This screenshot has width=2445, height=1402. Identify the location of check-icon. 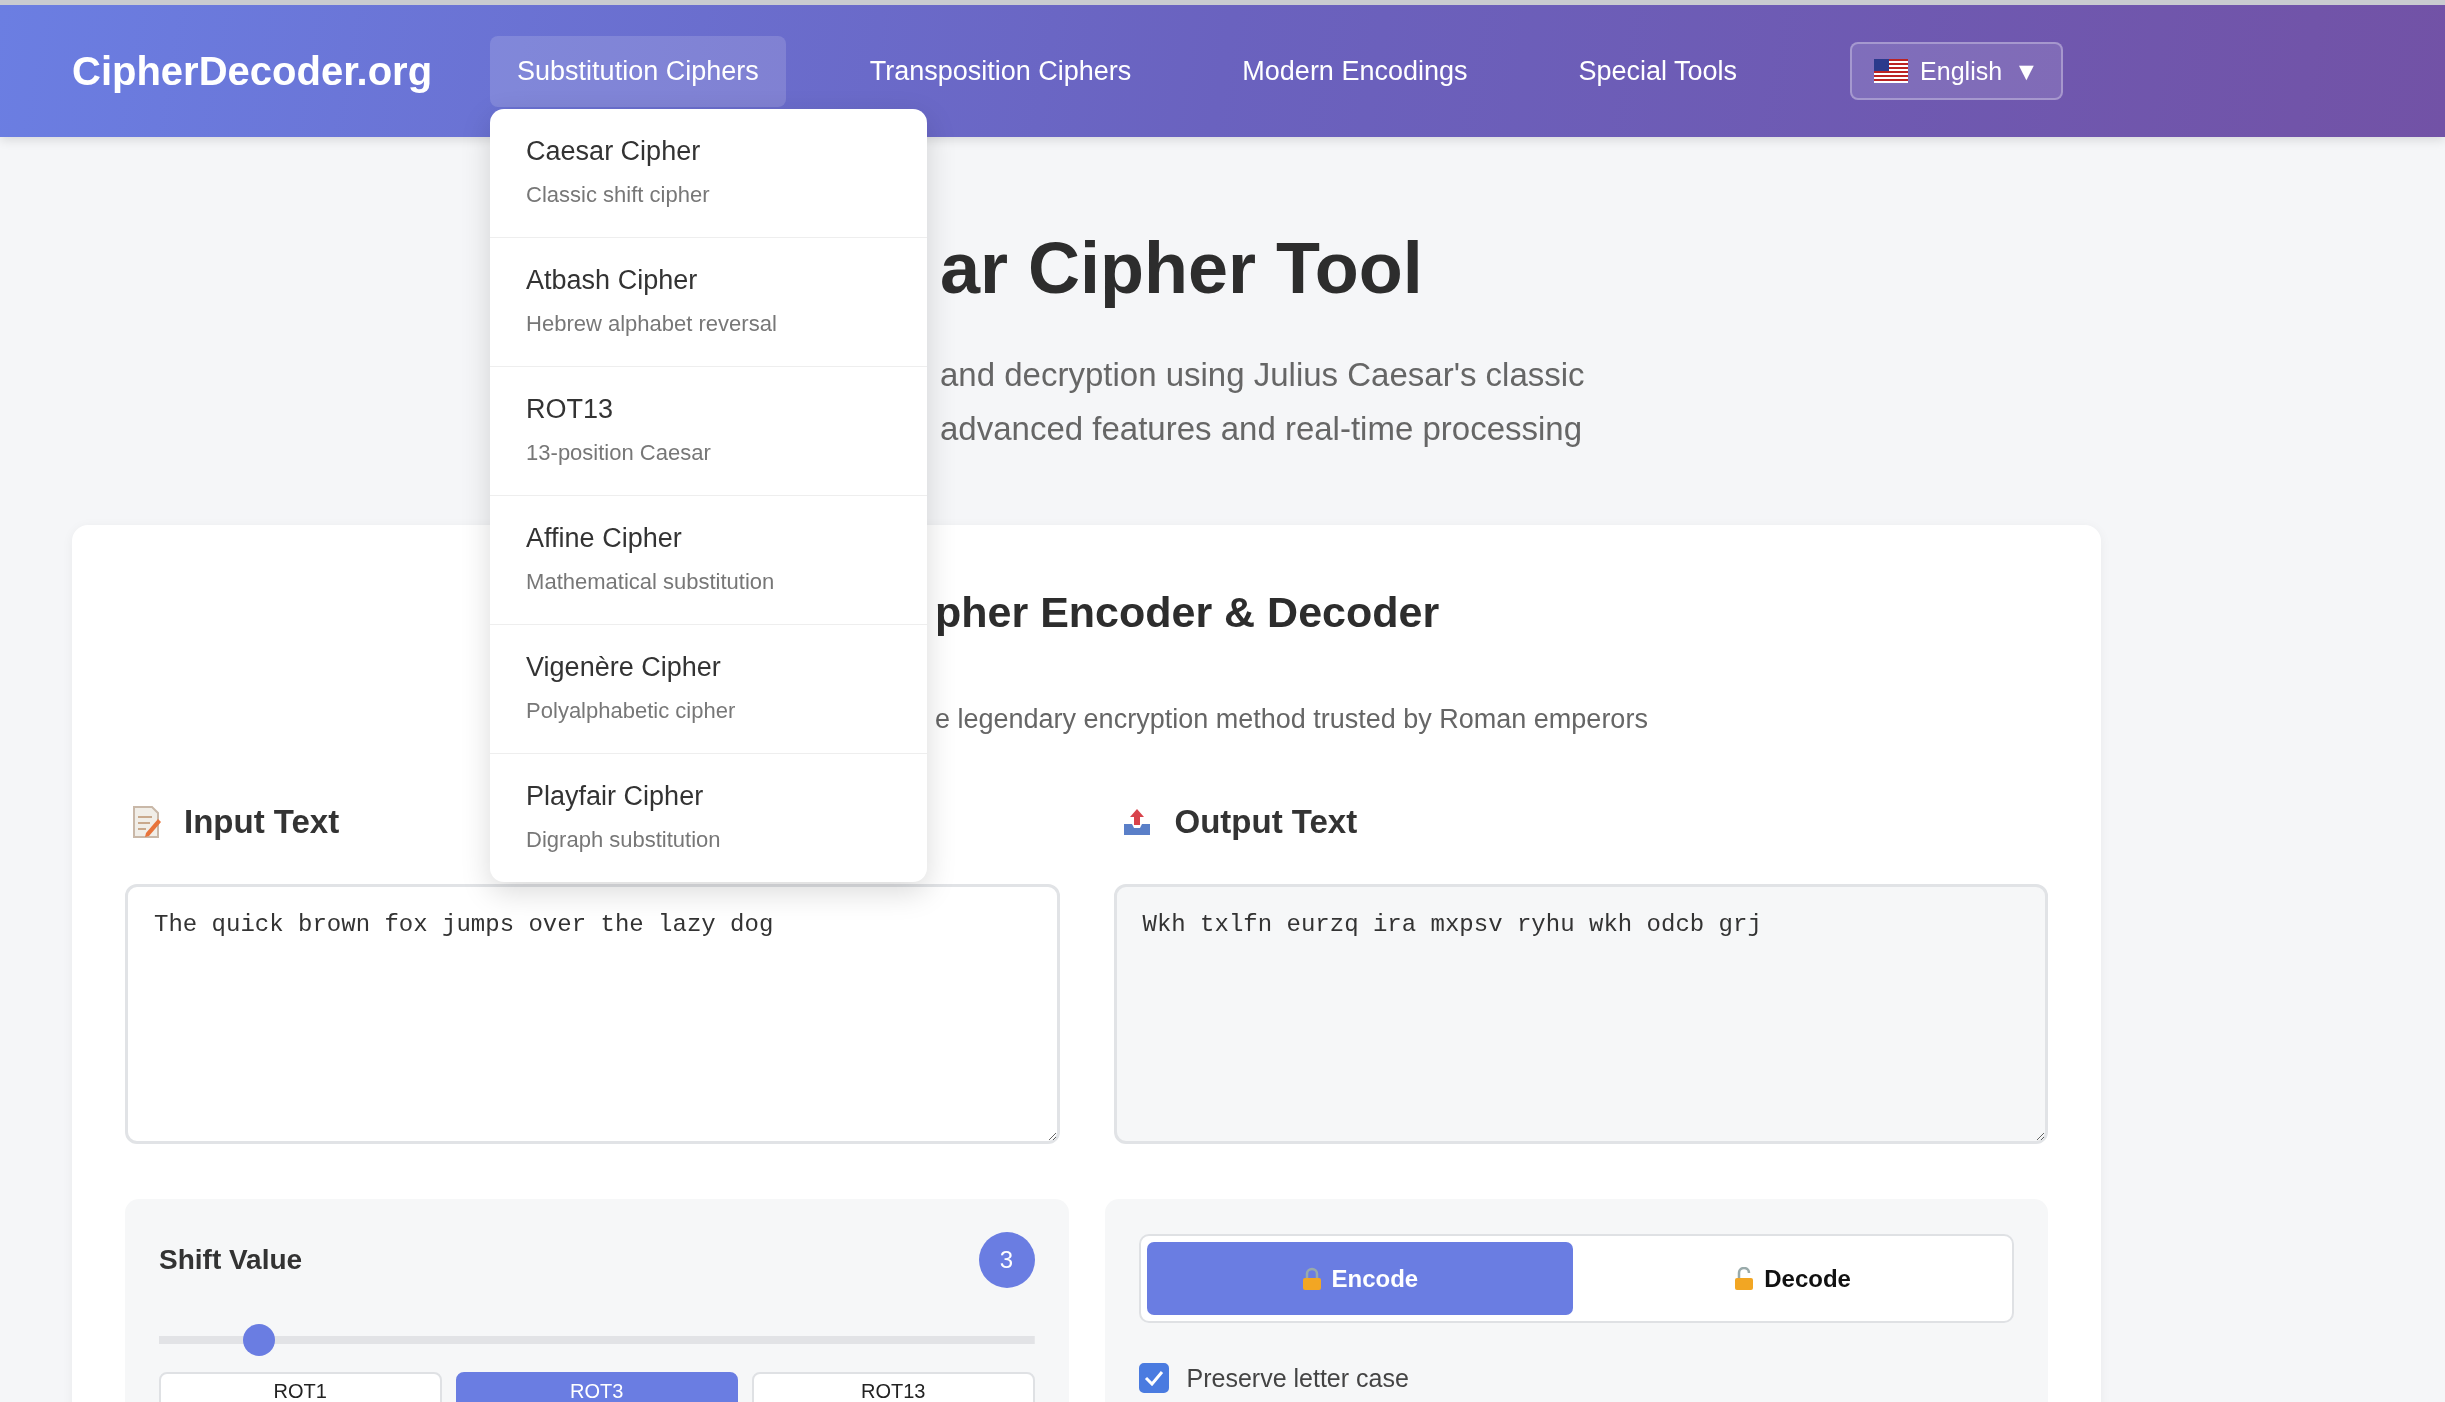
(1153, 1378).